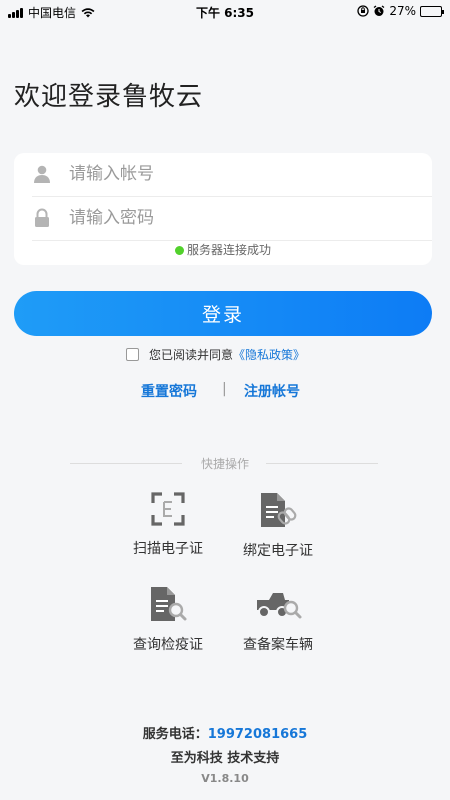  I want to click on privacy-agreement: 您已阅读并同意 《隐私政策》, so click(215, 354).